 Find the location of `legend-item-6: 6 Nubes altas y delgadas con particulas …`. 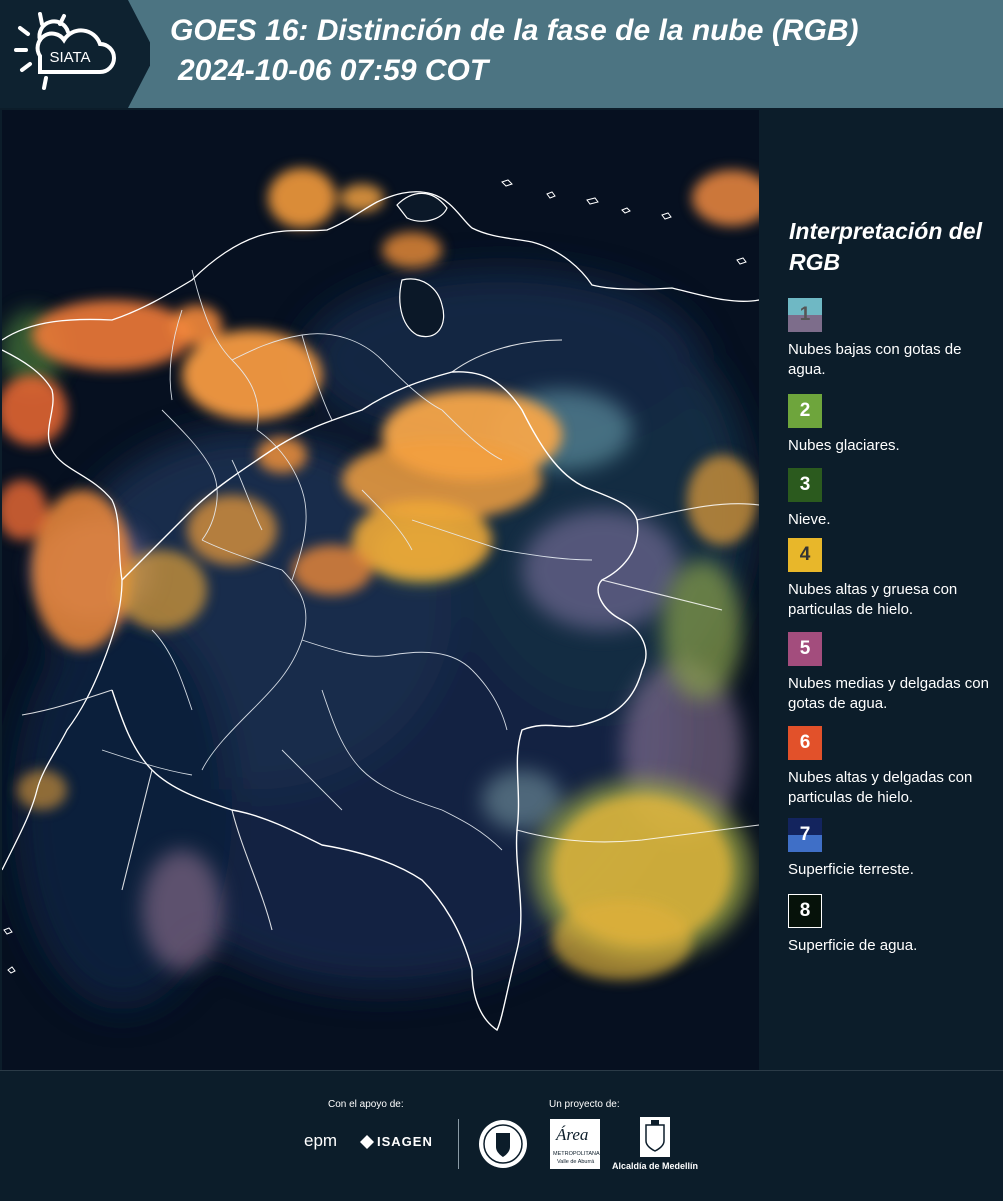

legend-item-6: 6 Nubes altas y delgadas con particulas … is located at coordinates (893, 767).